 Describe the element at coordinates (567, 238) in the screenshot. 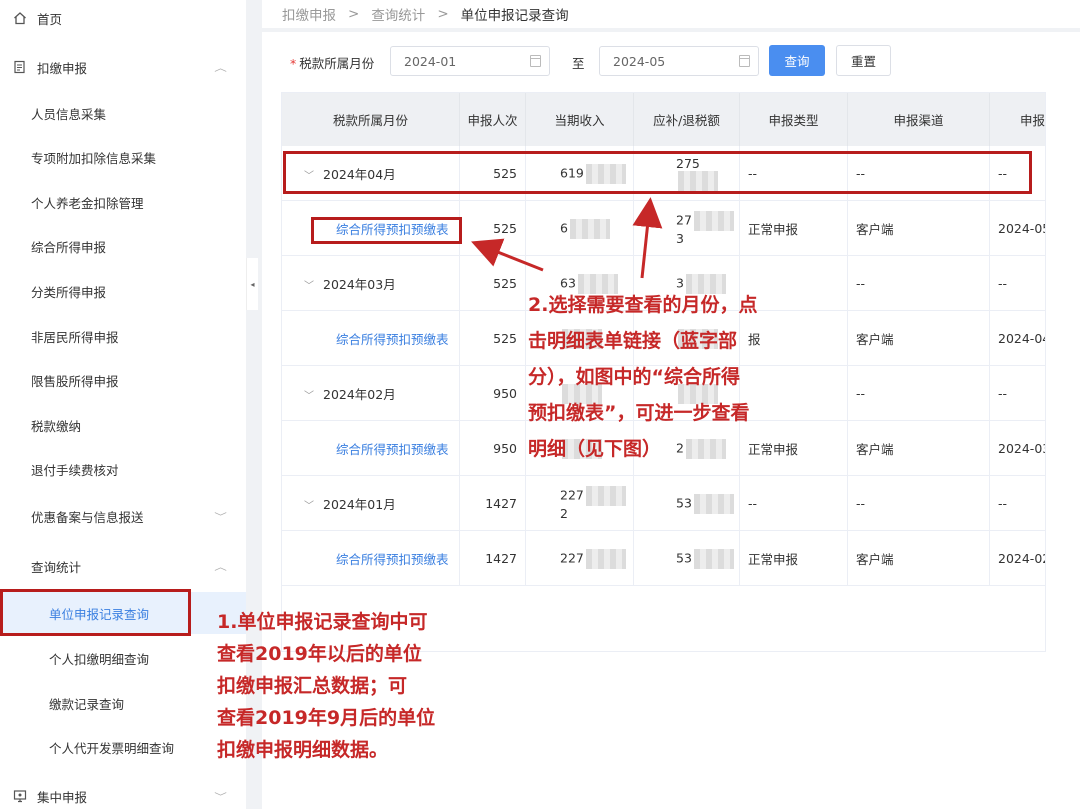

I see `annotation-arrows` at that location.